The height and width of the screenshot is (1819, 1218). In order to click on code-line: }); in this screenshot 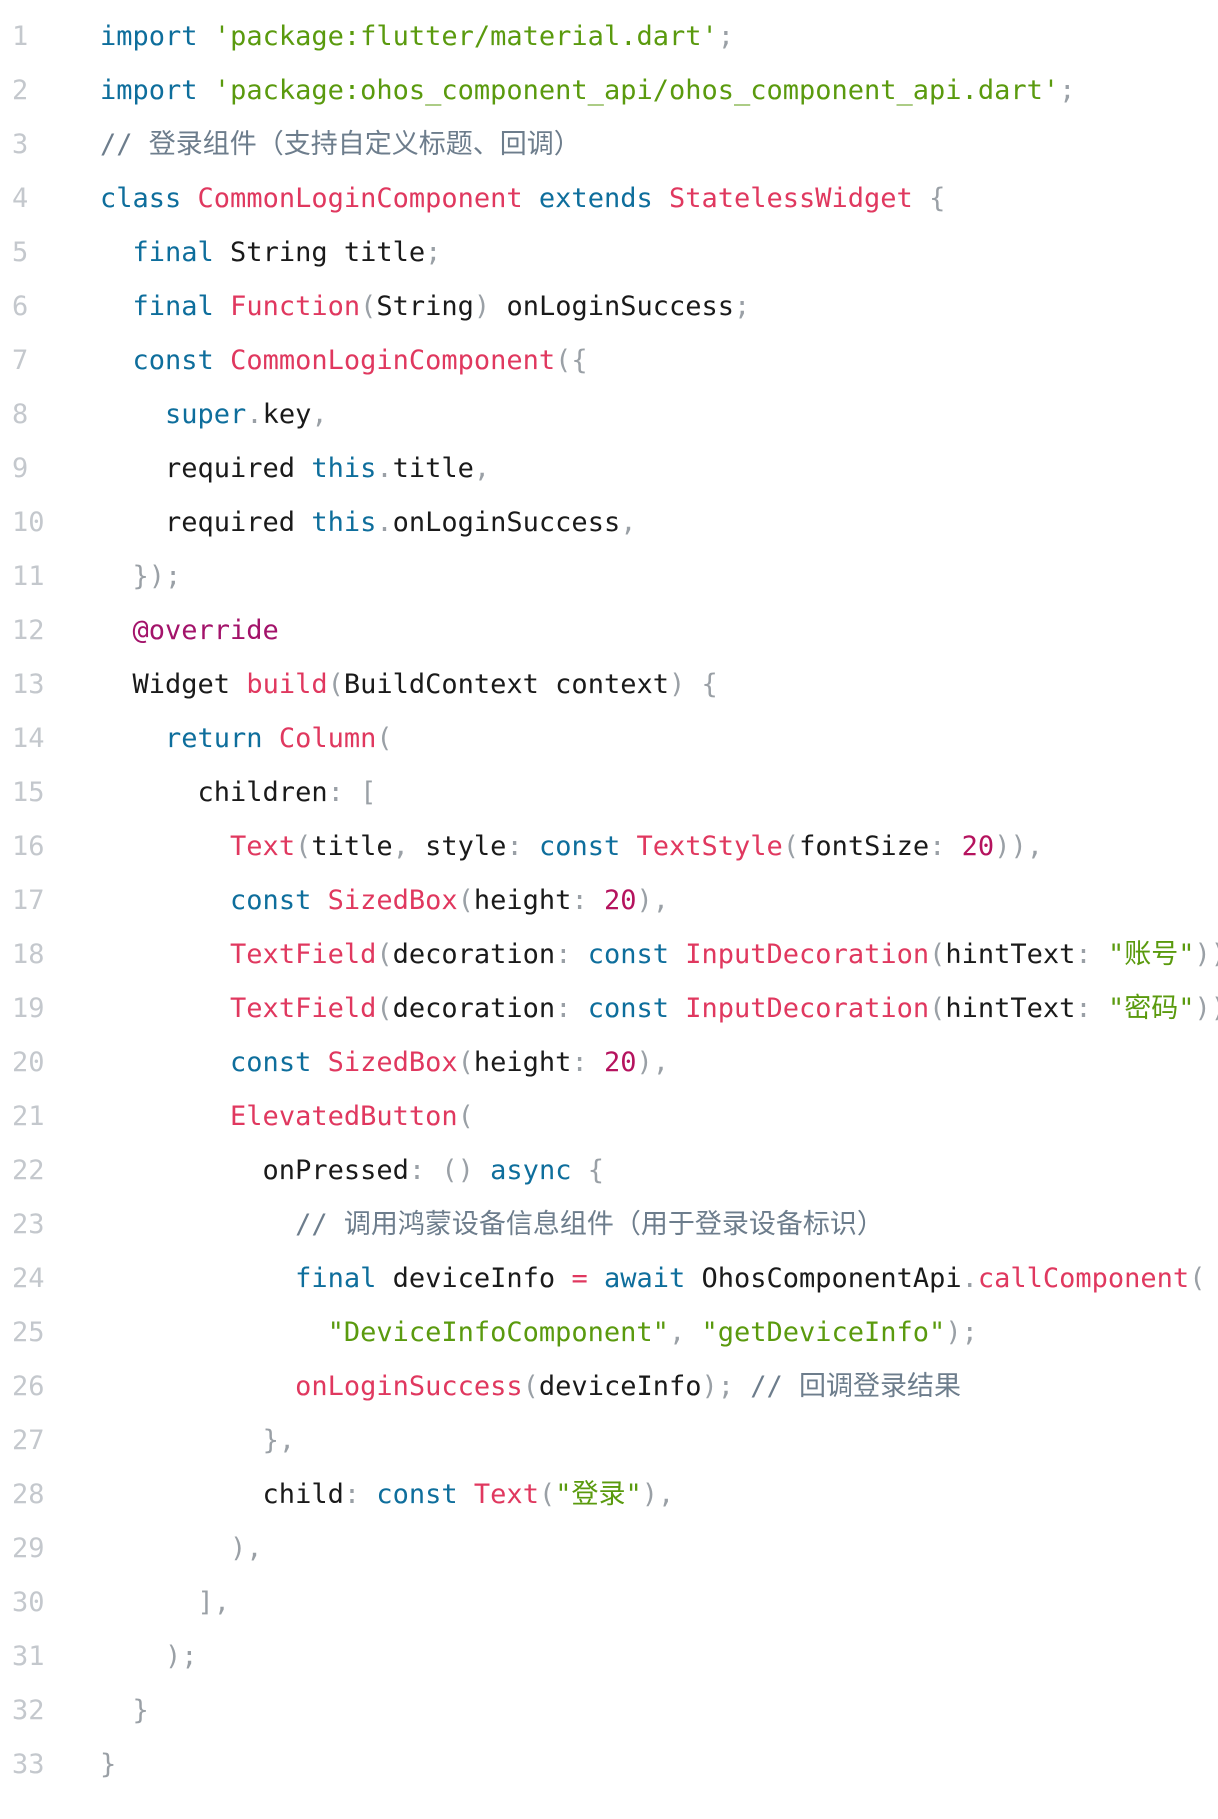, I will do `click(141, 577)`.